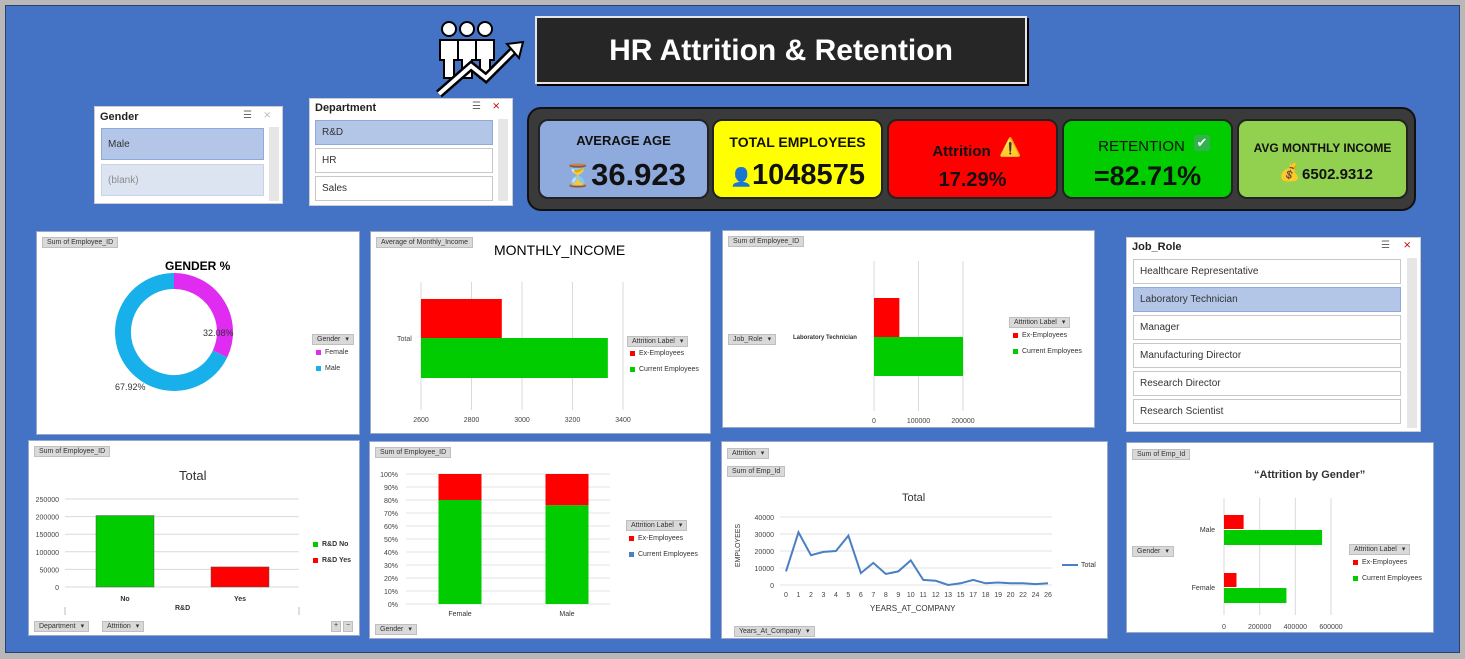  Describe the element at coordinates (1036, 595) in the screenshot. I see `x-tick-label: 24` at that location.